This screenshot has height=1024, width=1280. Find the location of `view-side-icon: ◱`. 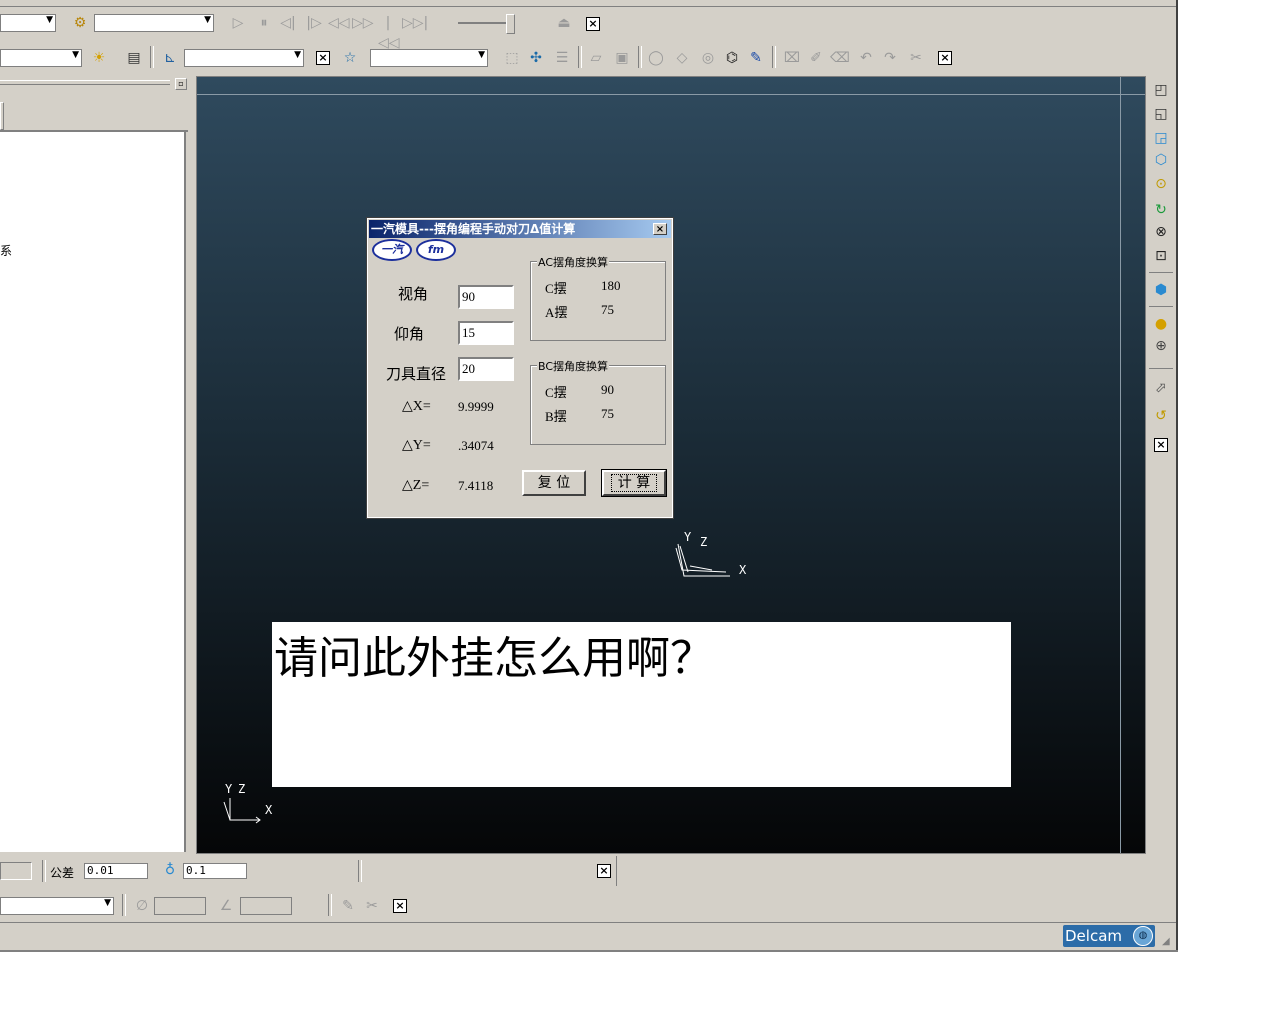

view-side-icon: ◱ is located at coordinates (1161, 114).